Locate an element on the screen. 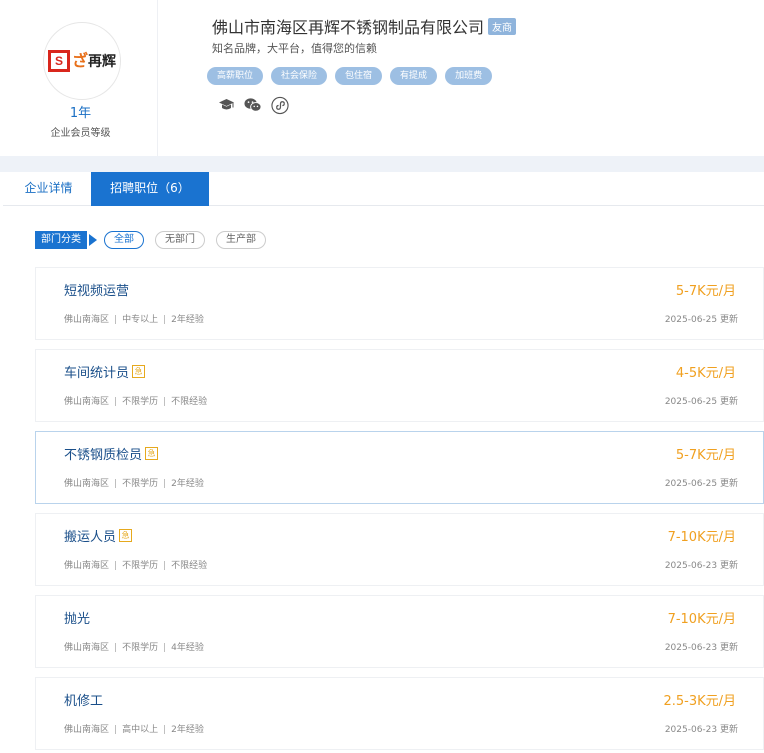 Image resolution: width=764 pixels, height=753 pixels. benefit-tag: 高薪职位 is located at coordinates (235, 76).